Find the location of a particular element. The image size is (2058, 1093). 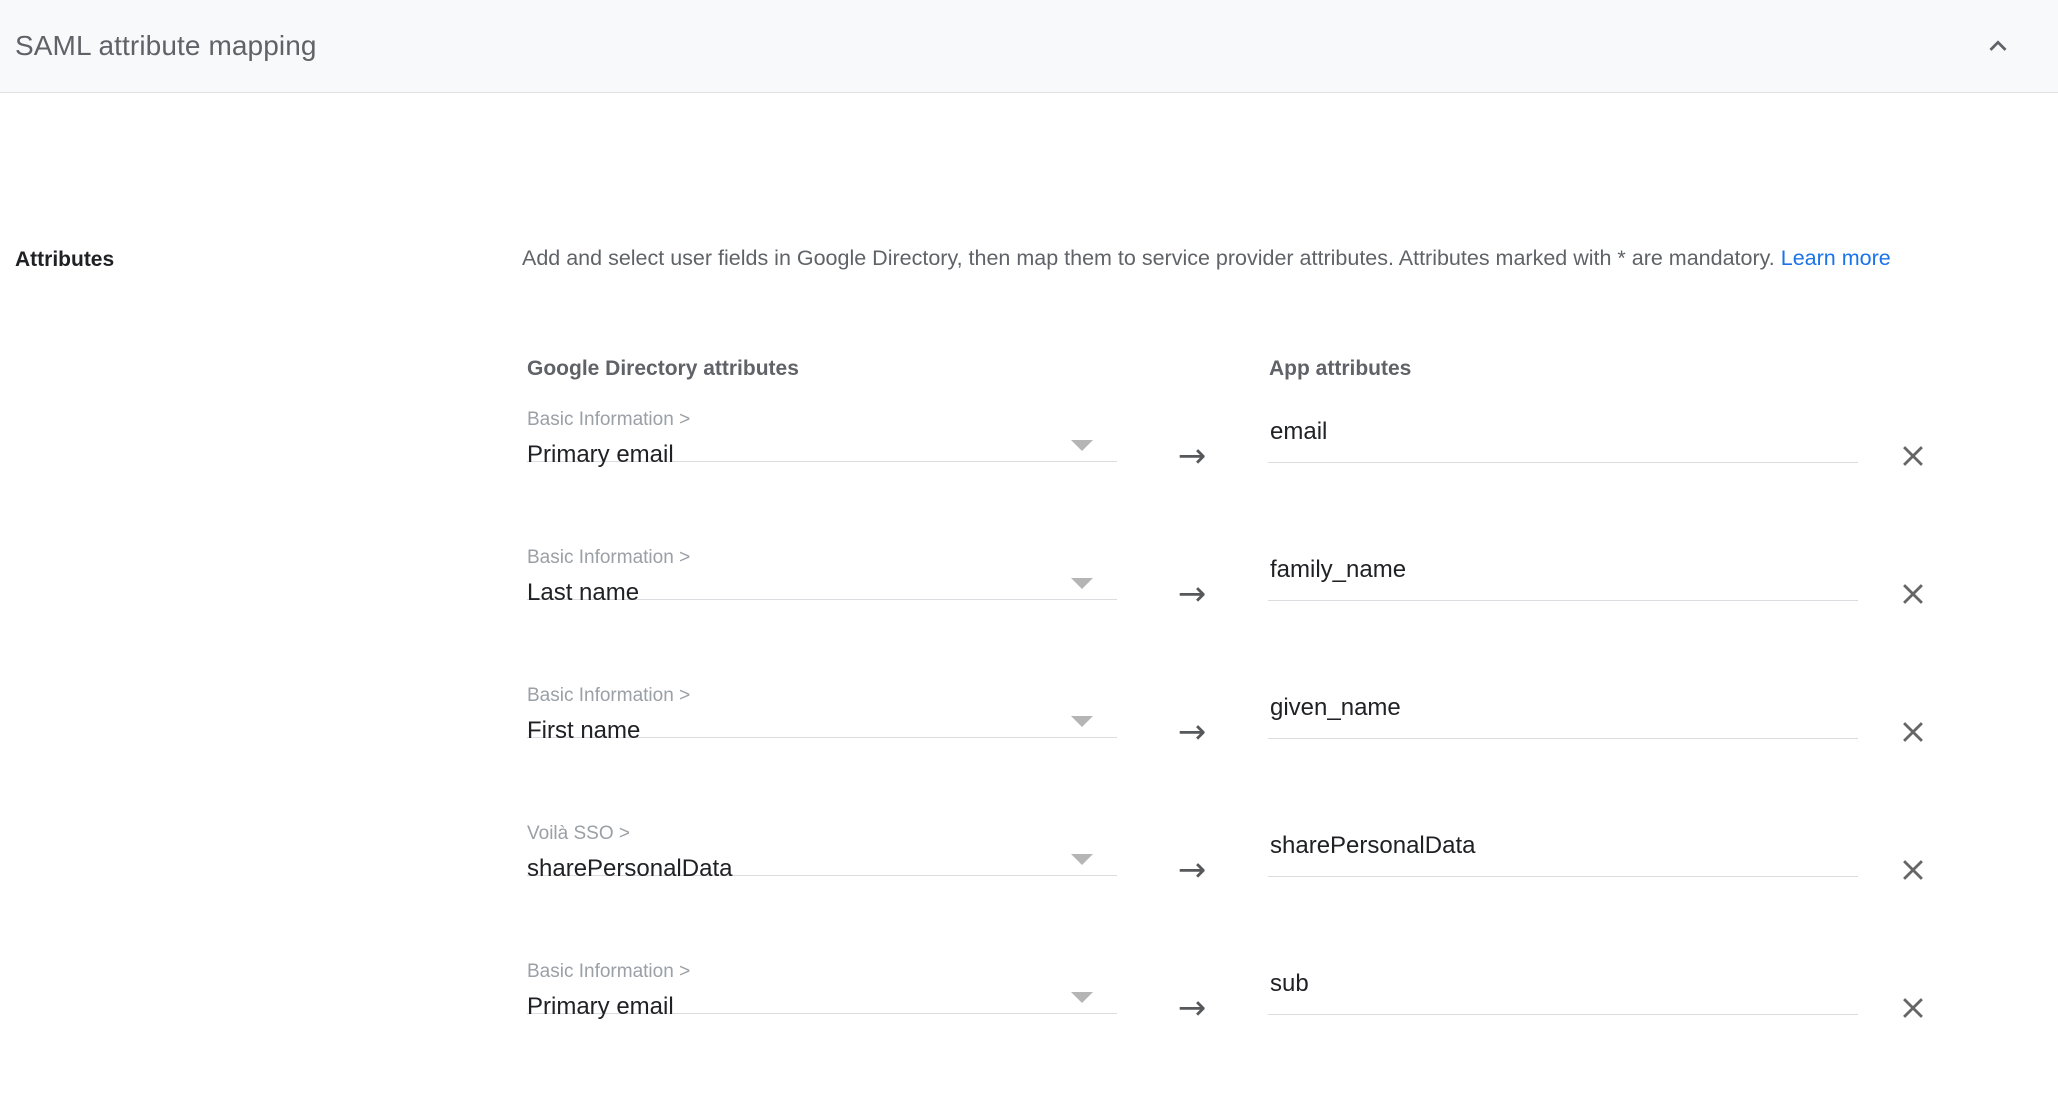

collapse-section-button is located at coordinates (1998, 46).